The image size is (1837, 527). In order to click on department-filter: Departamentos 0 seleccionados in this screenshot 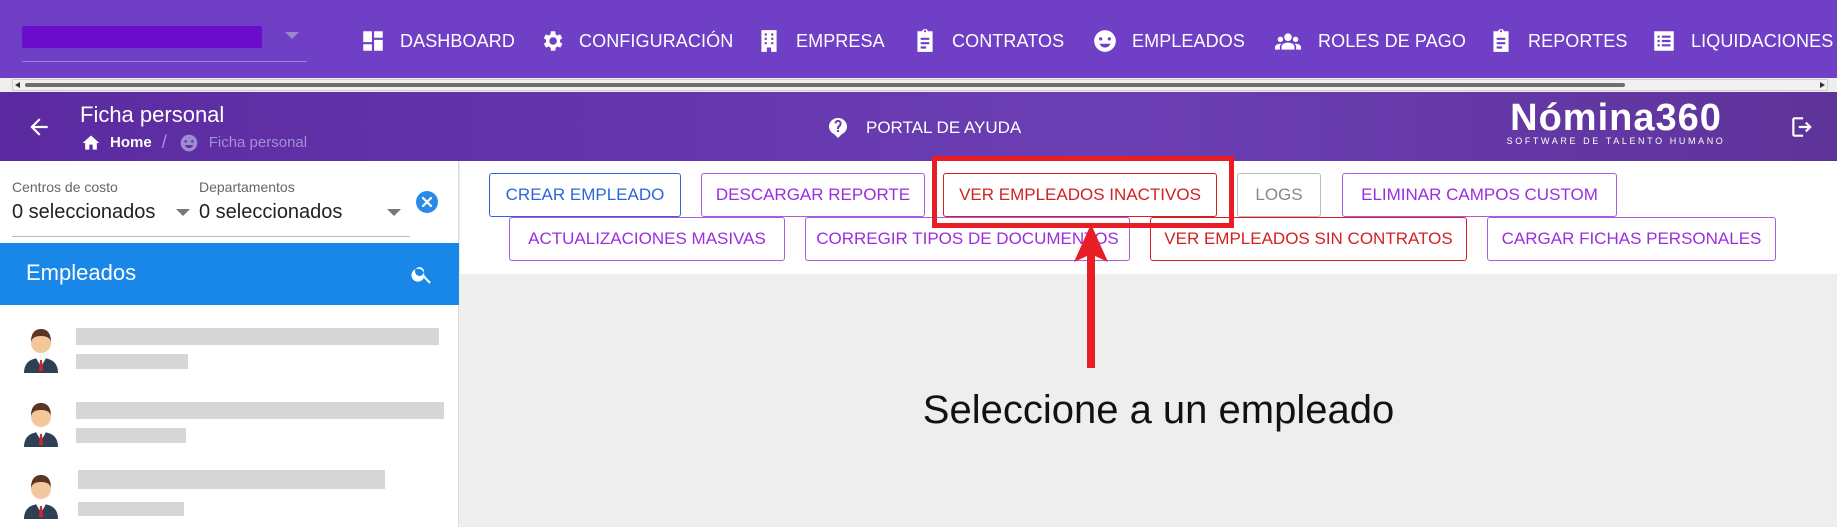, I will do `click(300, 204)`.